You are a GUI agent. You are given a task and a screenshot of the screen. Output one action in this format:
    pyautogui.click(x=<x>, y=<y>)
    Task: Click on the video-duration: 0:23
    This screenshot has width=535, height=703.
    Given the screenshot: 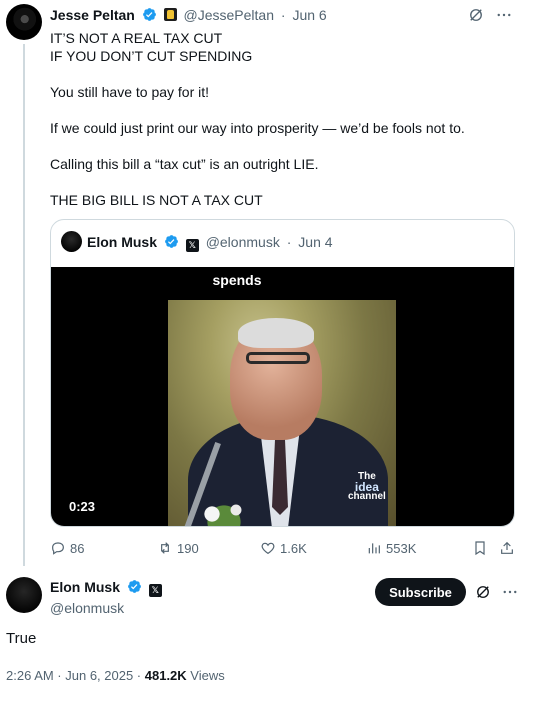 What is the action you would take?
    pyautogui.click(x=82, y=506)
    